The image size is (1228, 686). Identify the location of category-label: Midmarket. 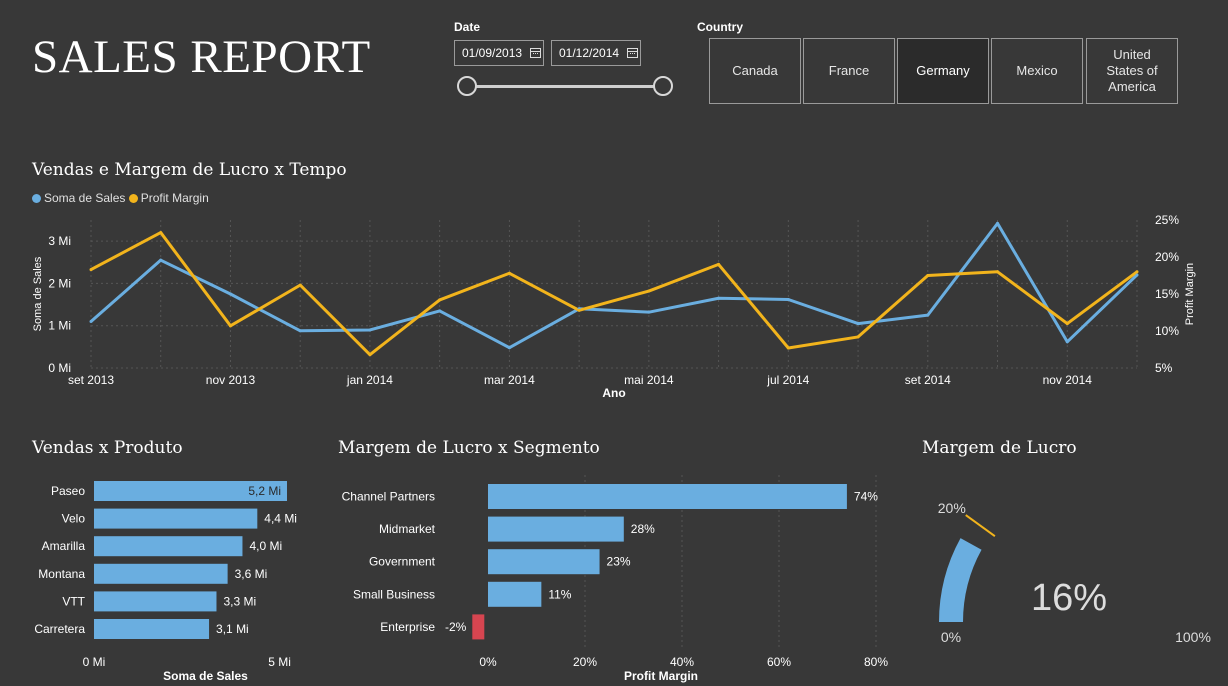
(407, 529).